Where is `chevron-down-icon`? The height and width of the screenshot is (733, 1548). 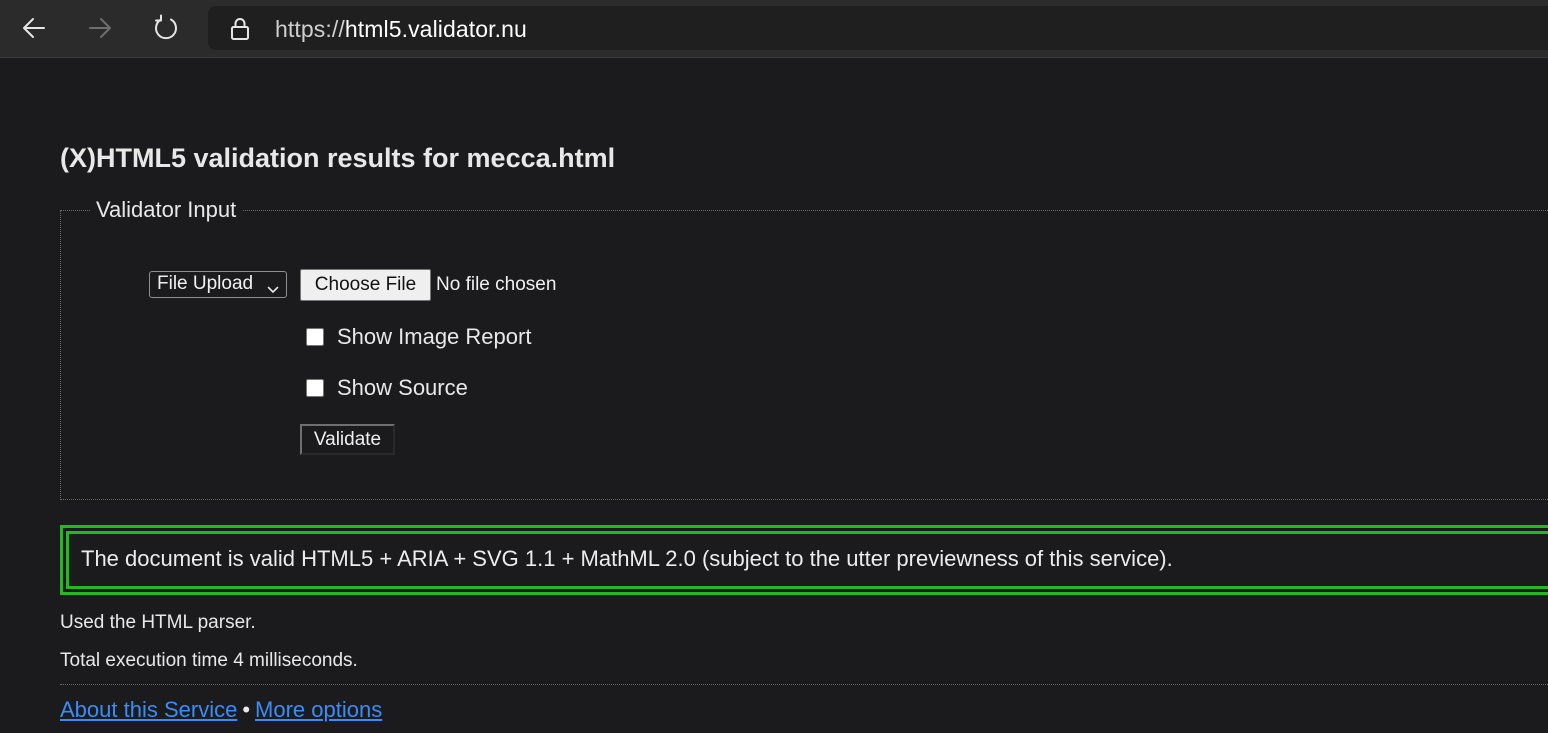 chevron-down-icon is located at coordinates (273, 290).